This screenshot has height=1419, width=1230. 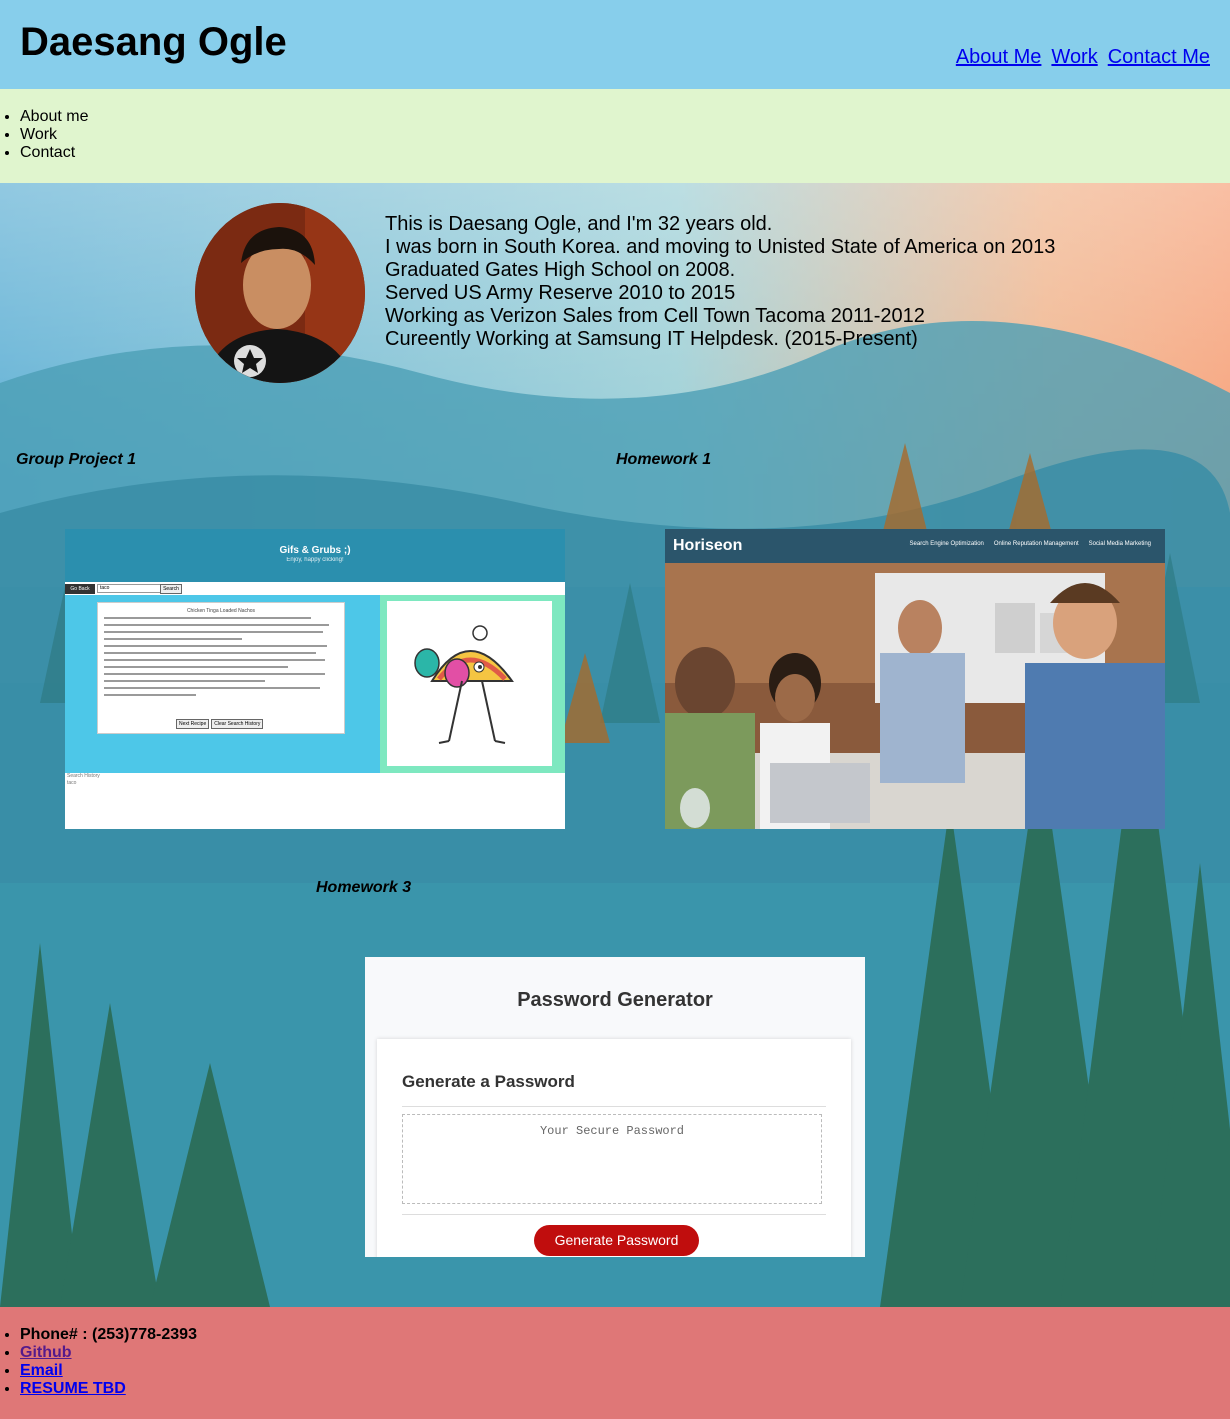 What do you see at coordinates (108, 1371) in the screenshot?
I see `footer-item-email: Email` at bounding box center [108, 1371].